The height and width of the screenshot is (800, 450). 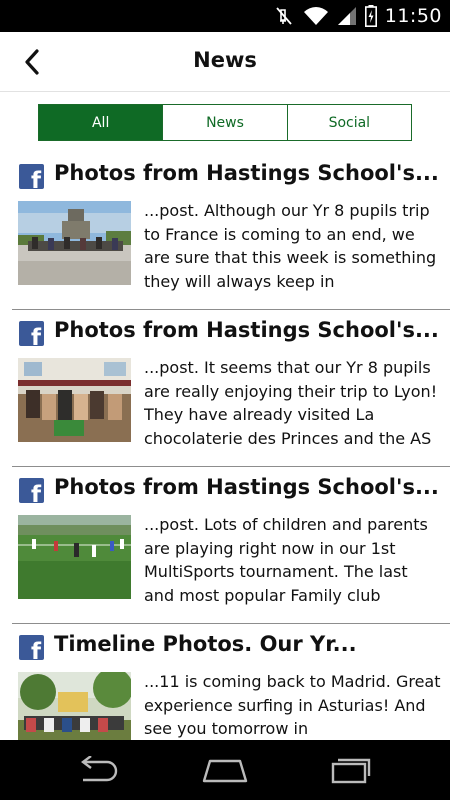 I want to click on wifi-icon, so click(x=315, y=16).